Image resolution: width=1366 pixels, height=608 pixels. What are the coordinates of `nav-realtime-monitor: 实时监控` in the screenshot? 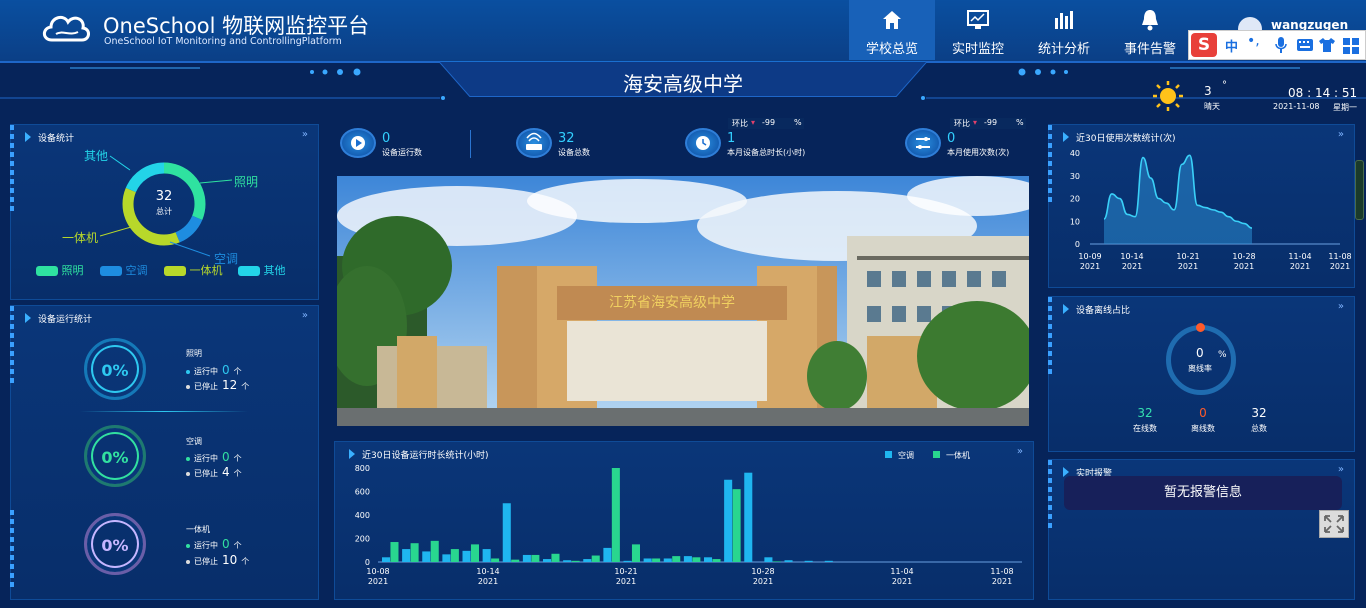 It's located at (978, 30).